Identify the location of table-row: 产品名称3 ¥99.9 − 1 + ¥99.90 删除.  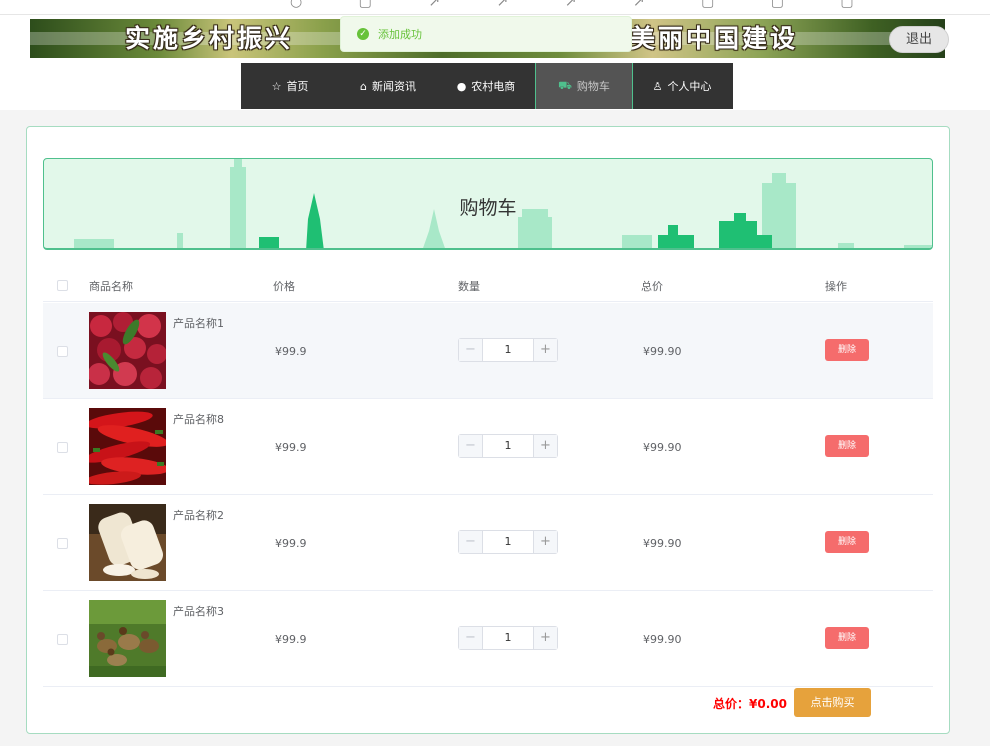
(488, 639).